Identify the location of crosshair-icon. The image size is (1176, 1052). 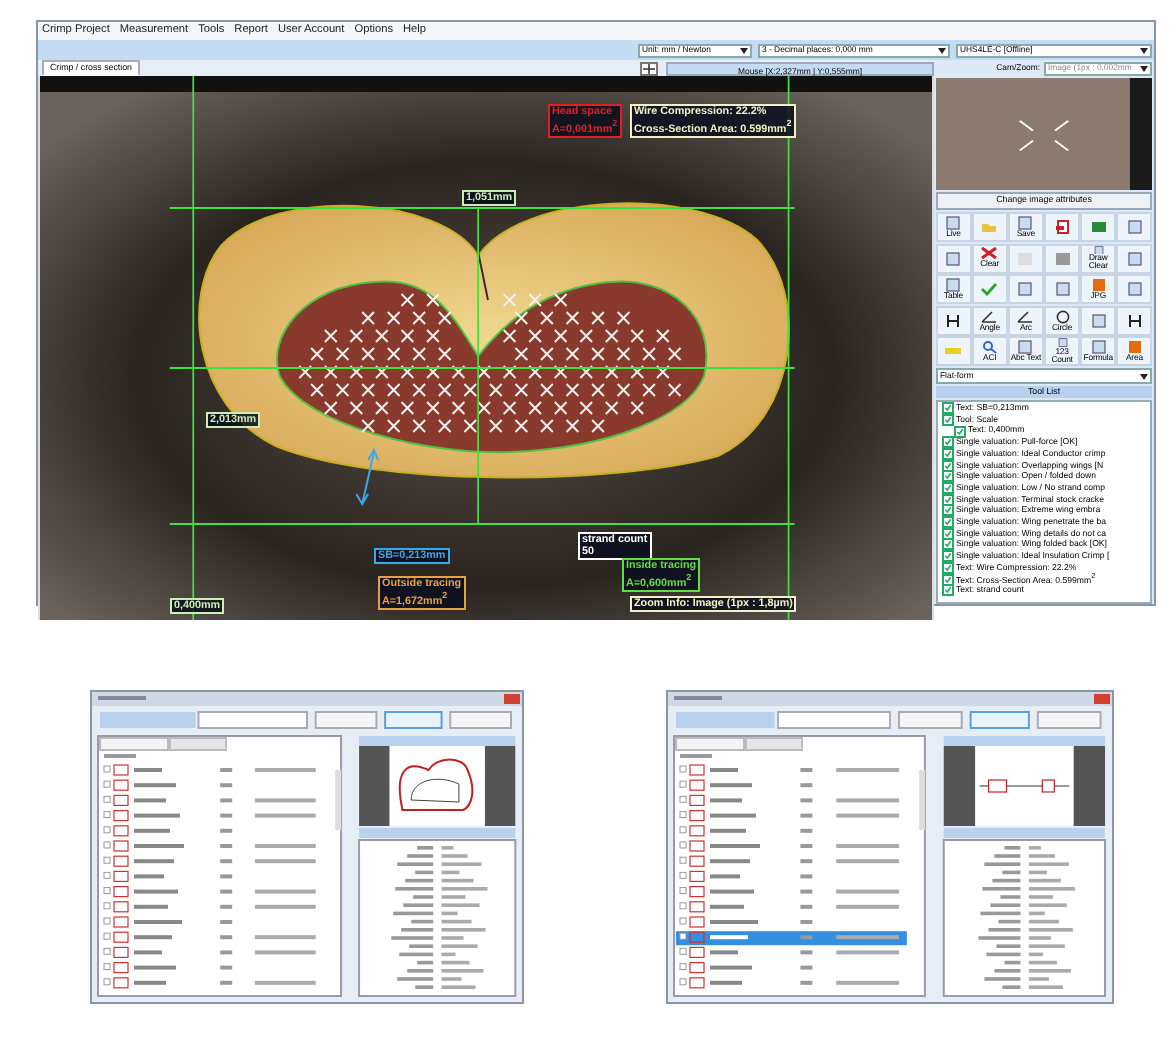
(649, 68).